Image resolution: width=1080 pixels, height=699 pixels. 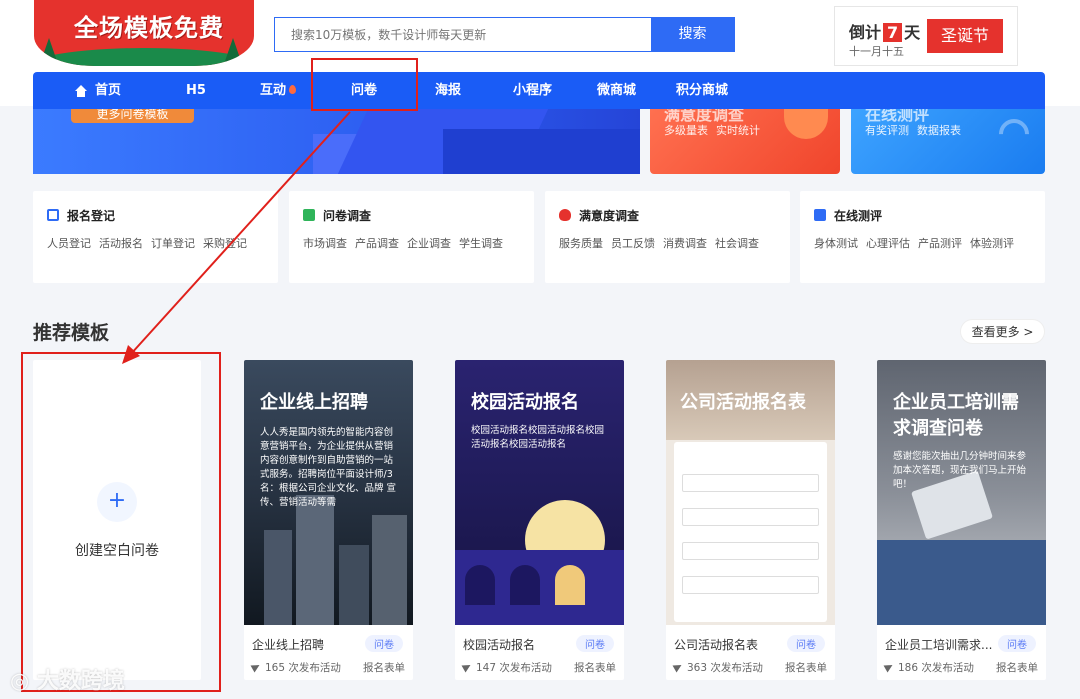 I want to click on template-name: 校园活动报名, so click(x=499, y=645).